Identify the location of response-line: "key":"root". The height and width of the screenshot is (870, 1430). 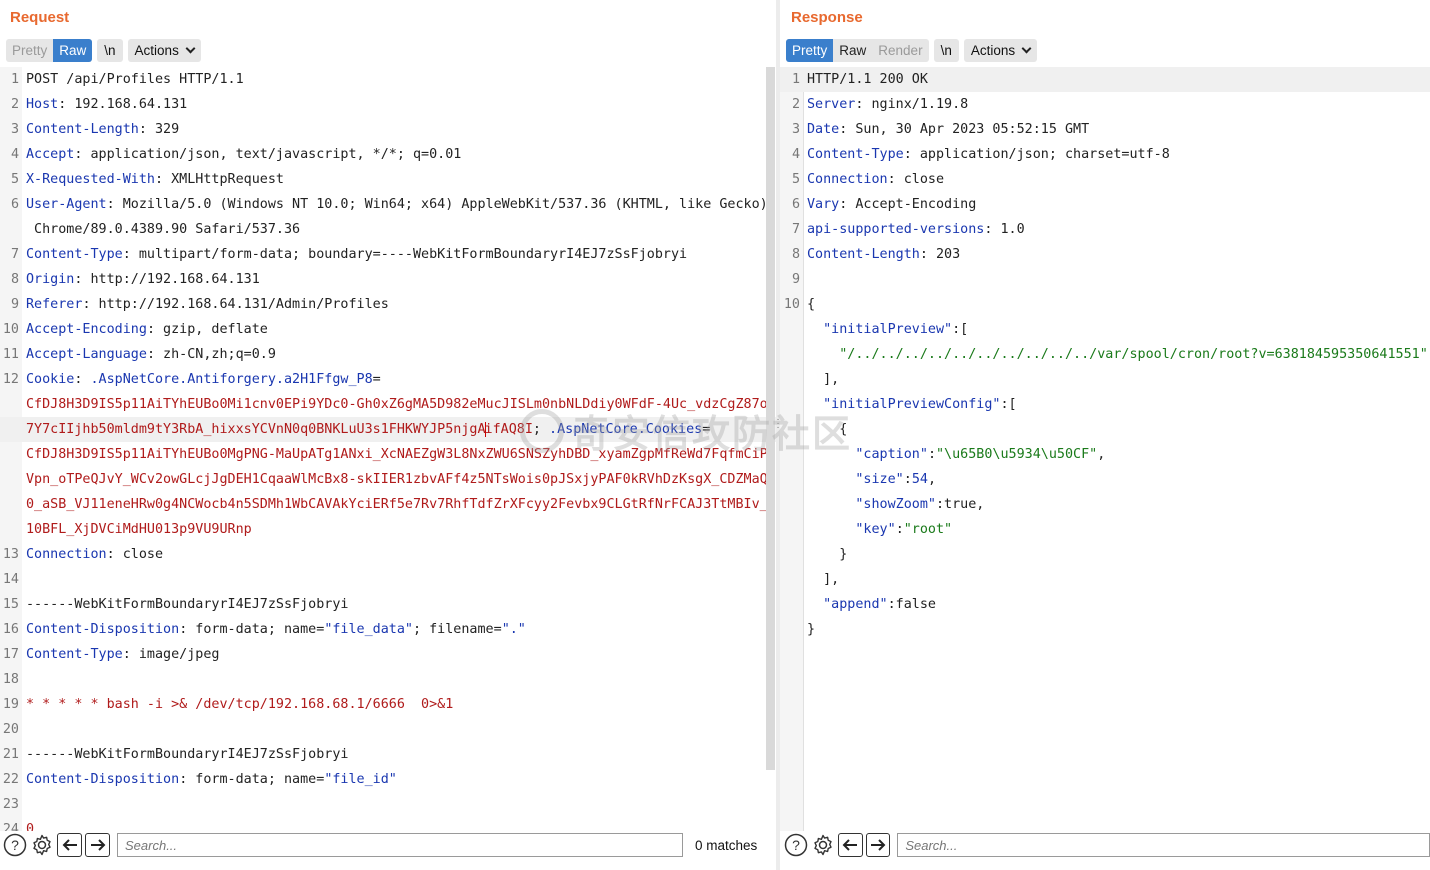
(1105, 529).